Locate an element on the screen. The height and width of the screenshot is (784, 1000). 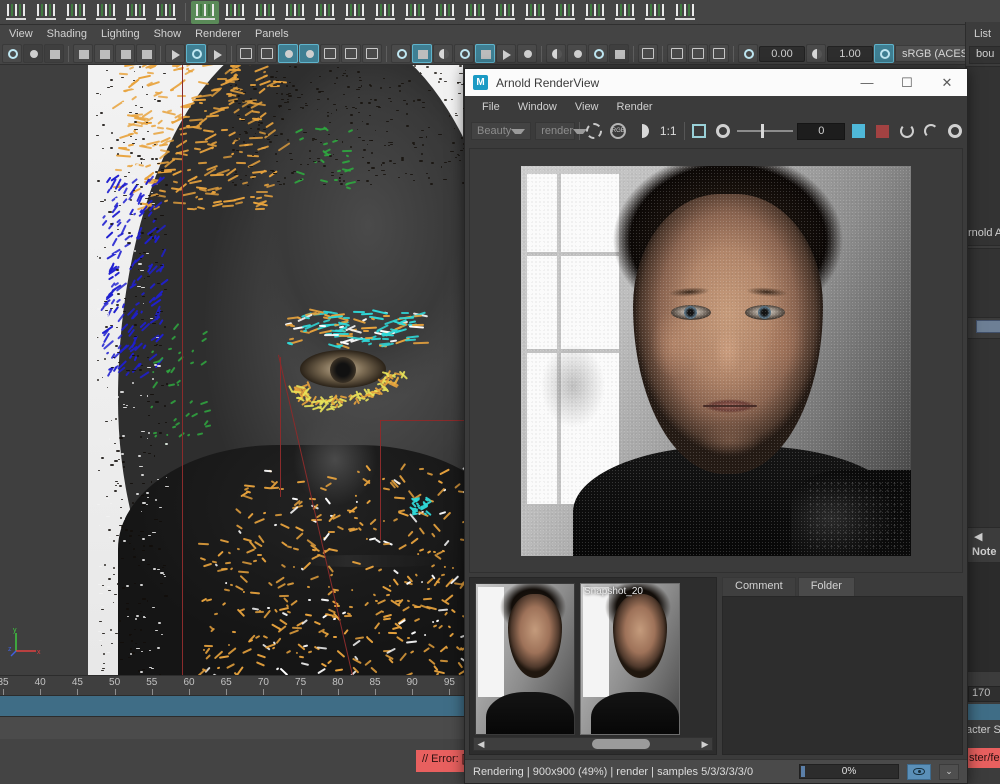
shadows-icon is located at coordinates (506, 53).